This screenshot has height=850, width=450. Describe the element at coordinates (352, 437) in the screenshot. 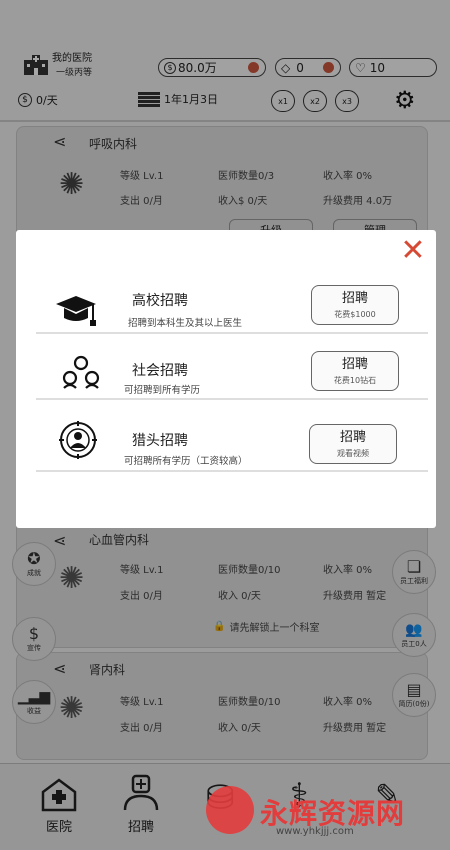

I see `headhunter-recruit-button-label: 招聘` at that location.